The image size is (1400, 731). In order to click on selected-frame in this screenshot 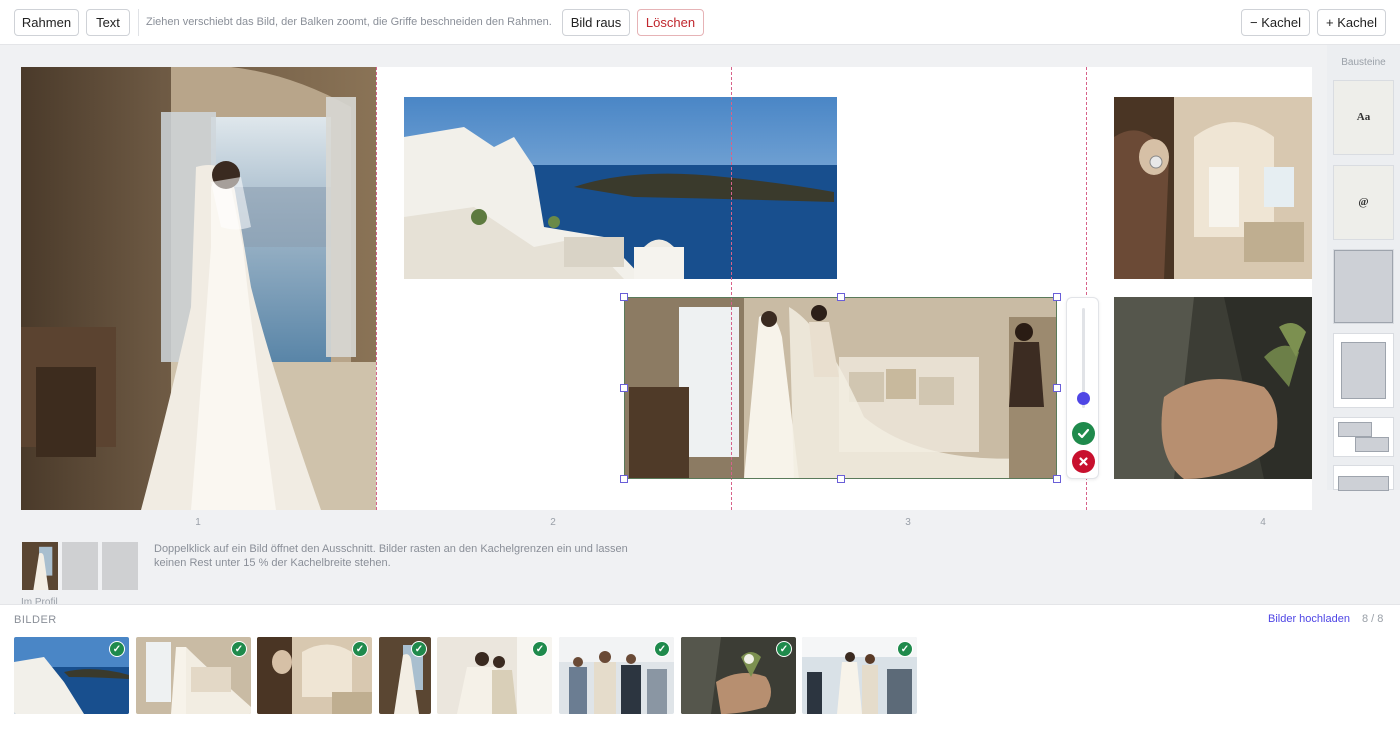, I will do `click(840, 388)`.